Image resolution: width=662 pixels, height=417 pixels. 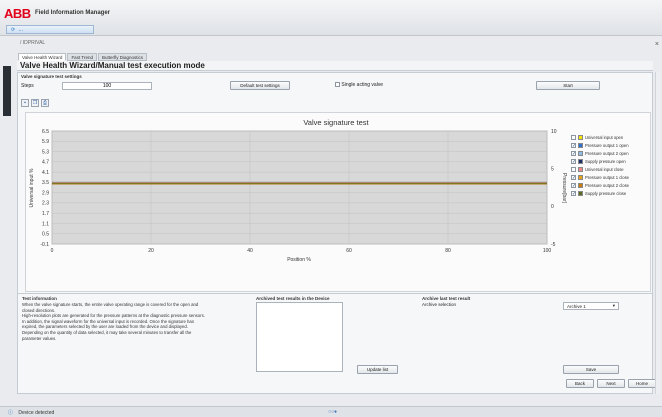 I want to click on archived-results-list, so click(x=299, y=337).